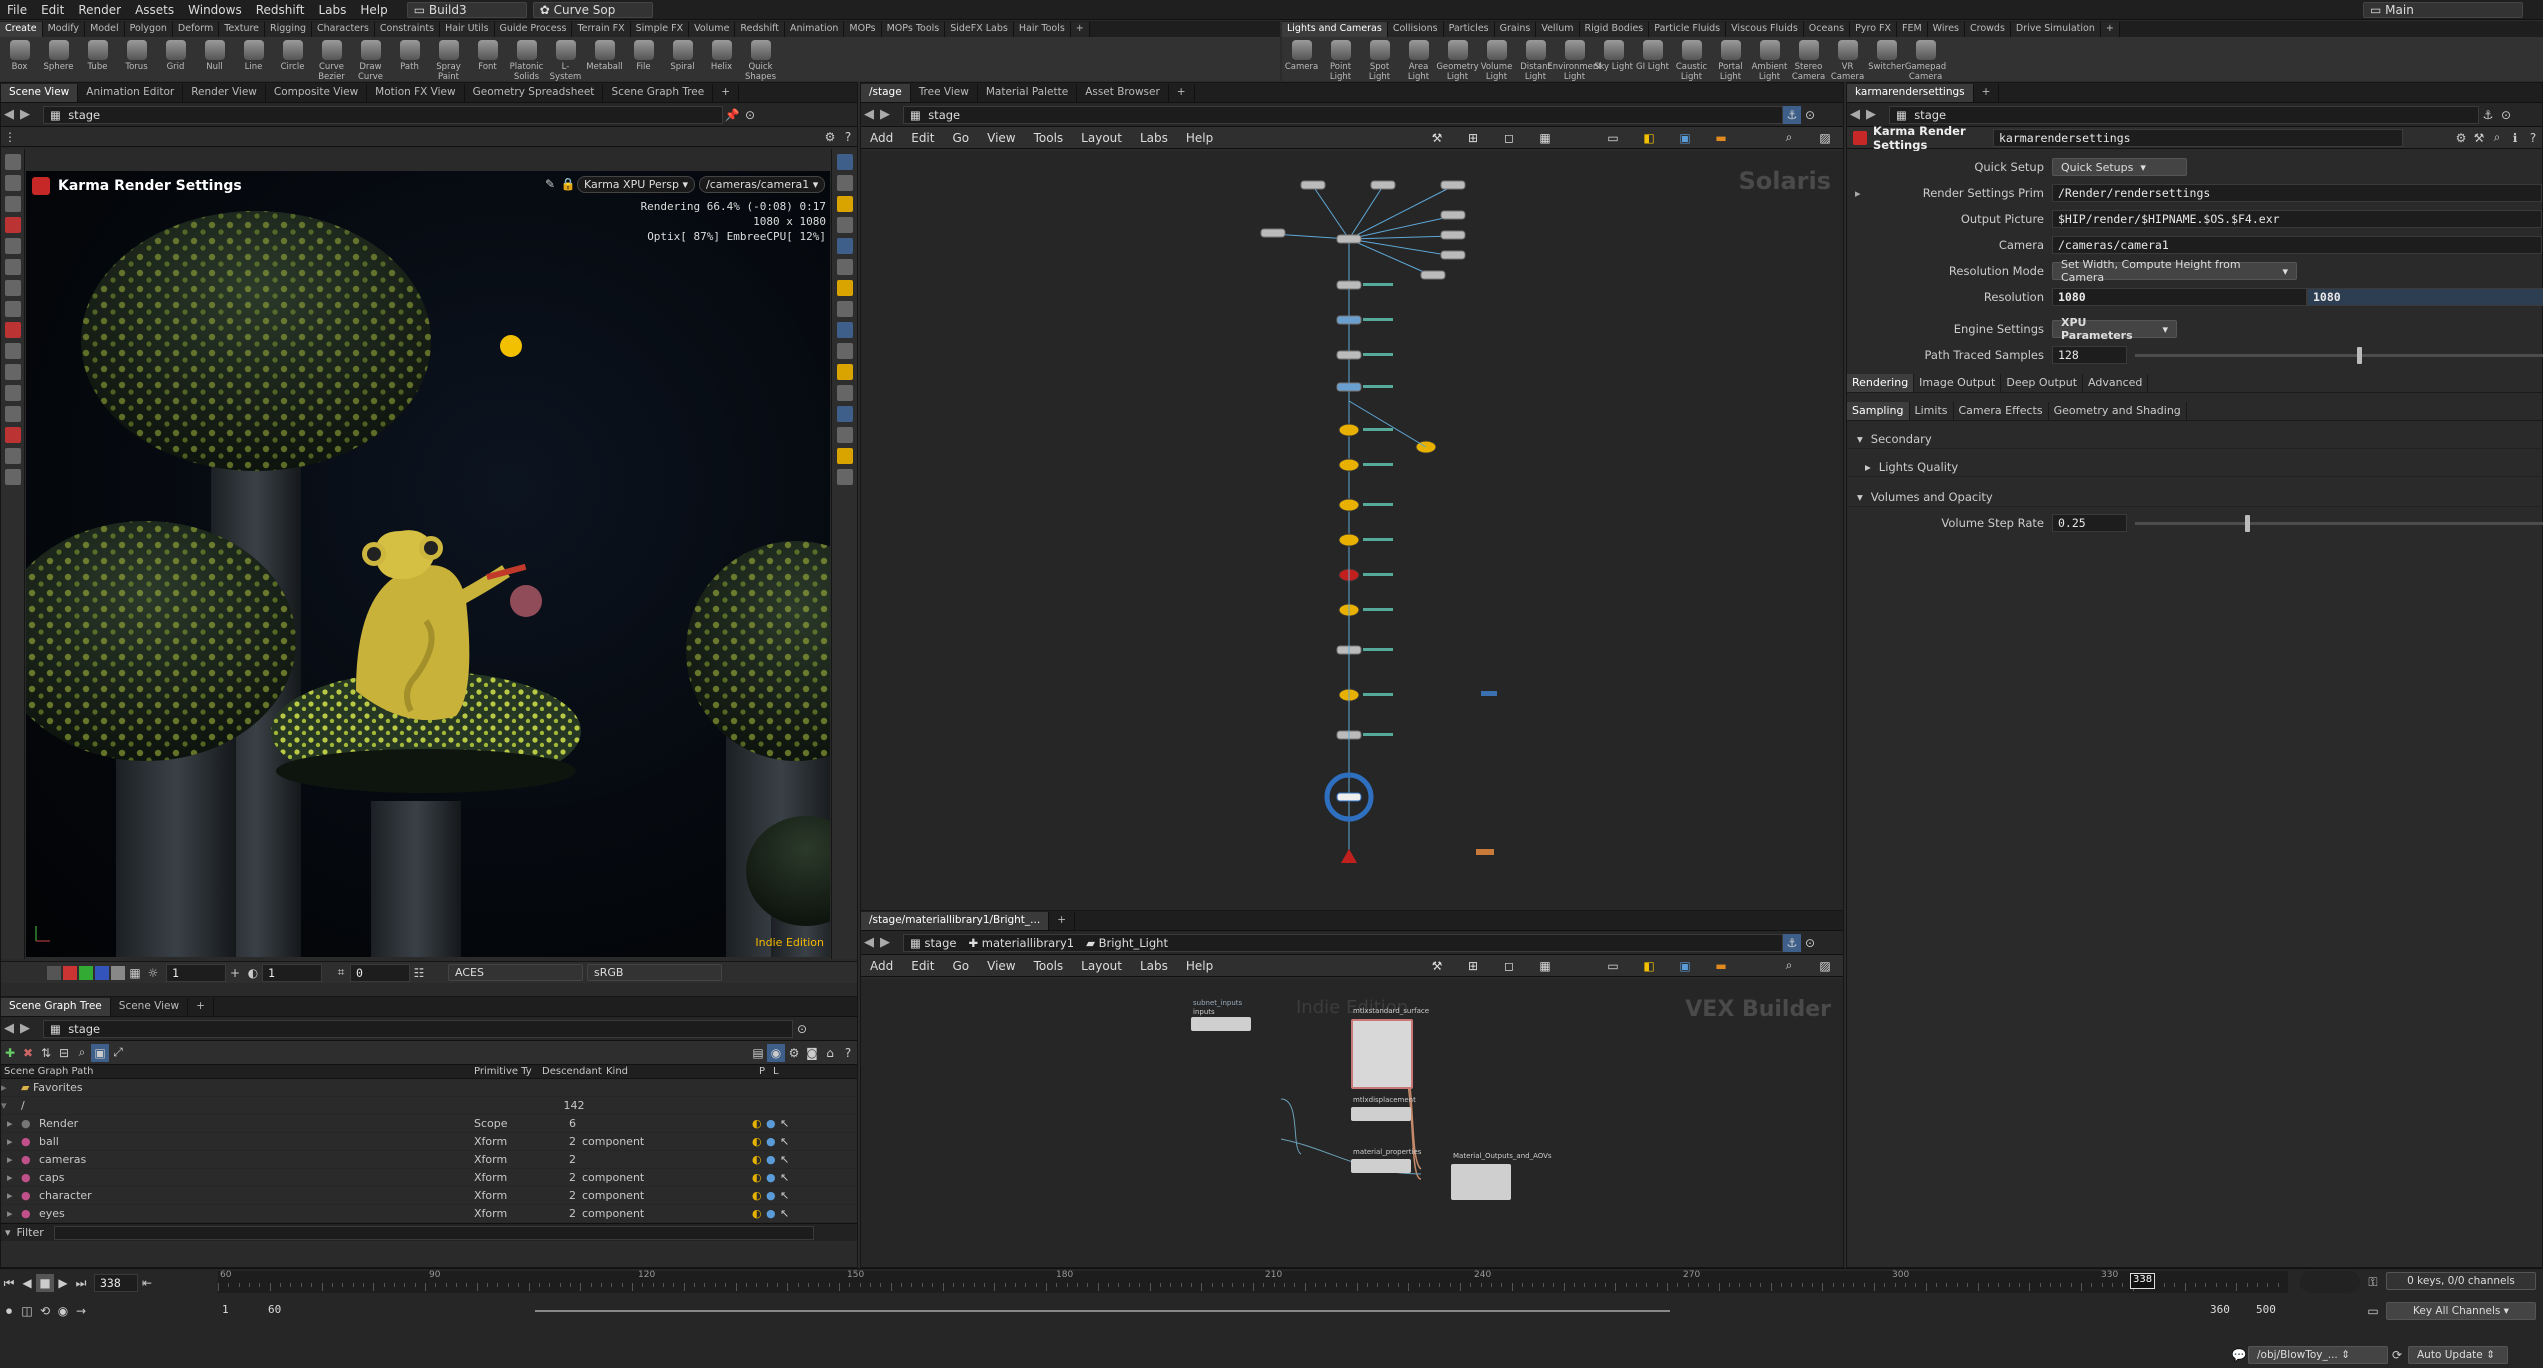 Image resolution: width=2543 pixels, height=1368 pixels. I want to click on menu-file: File, so click(17, 10).